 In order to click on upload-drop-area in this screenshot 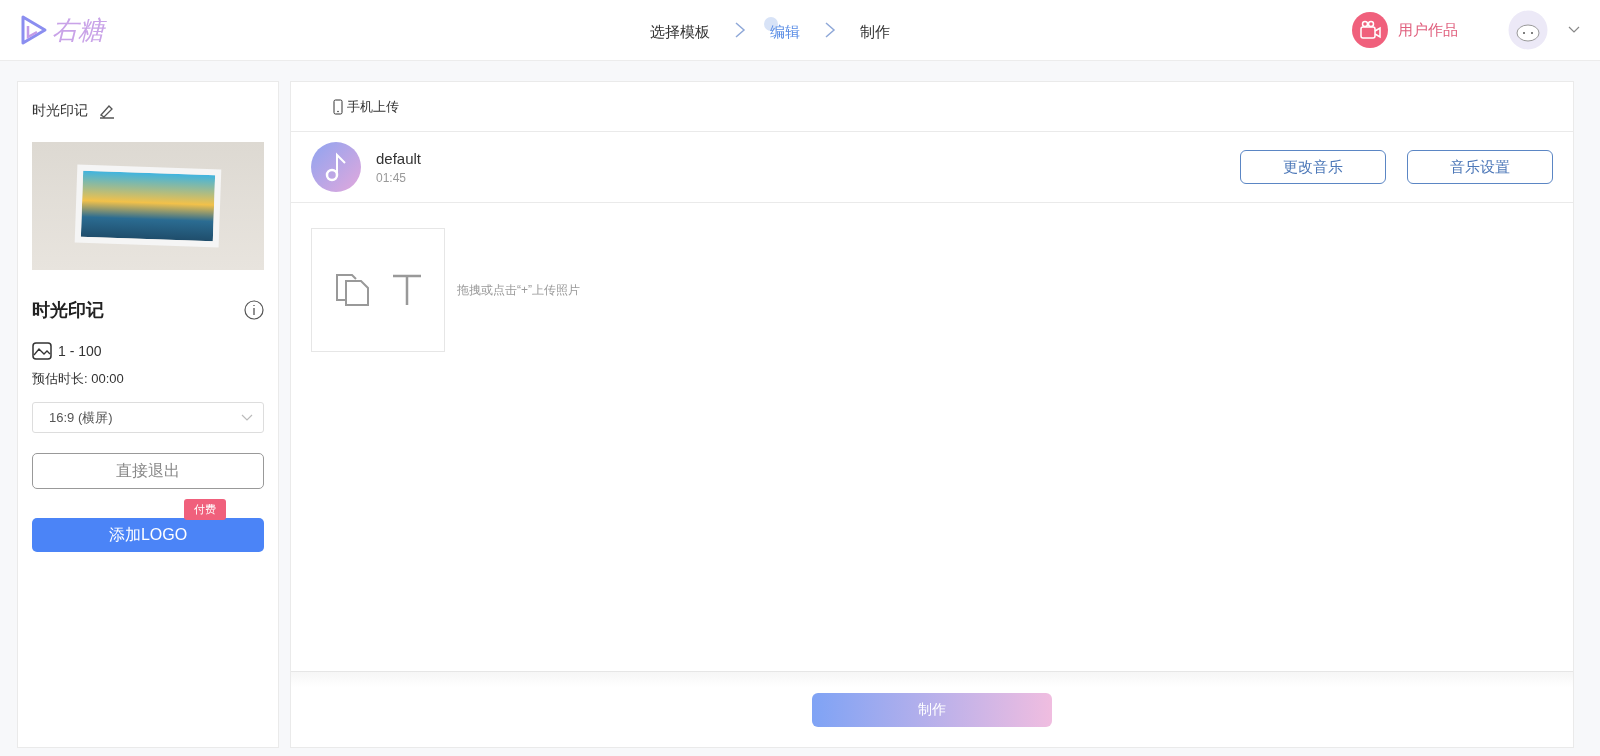, I will do `click(378, 290)`.